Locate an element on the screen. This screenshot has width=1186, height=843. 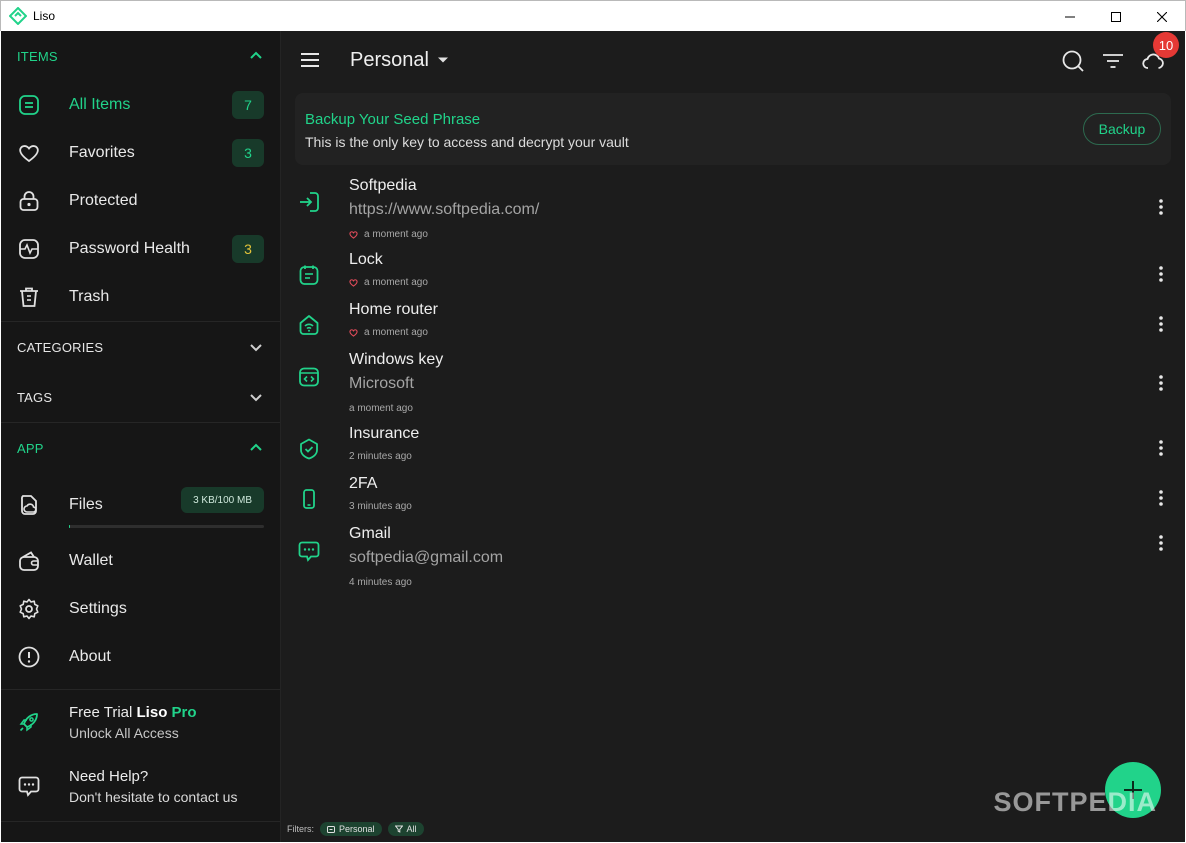
notification-count-badge: 10 is located at coordinates (1166, 45).